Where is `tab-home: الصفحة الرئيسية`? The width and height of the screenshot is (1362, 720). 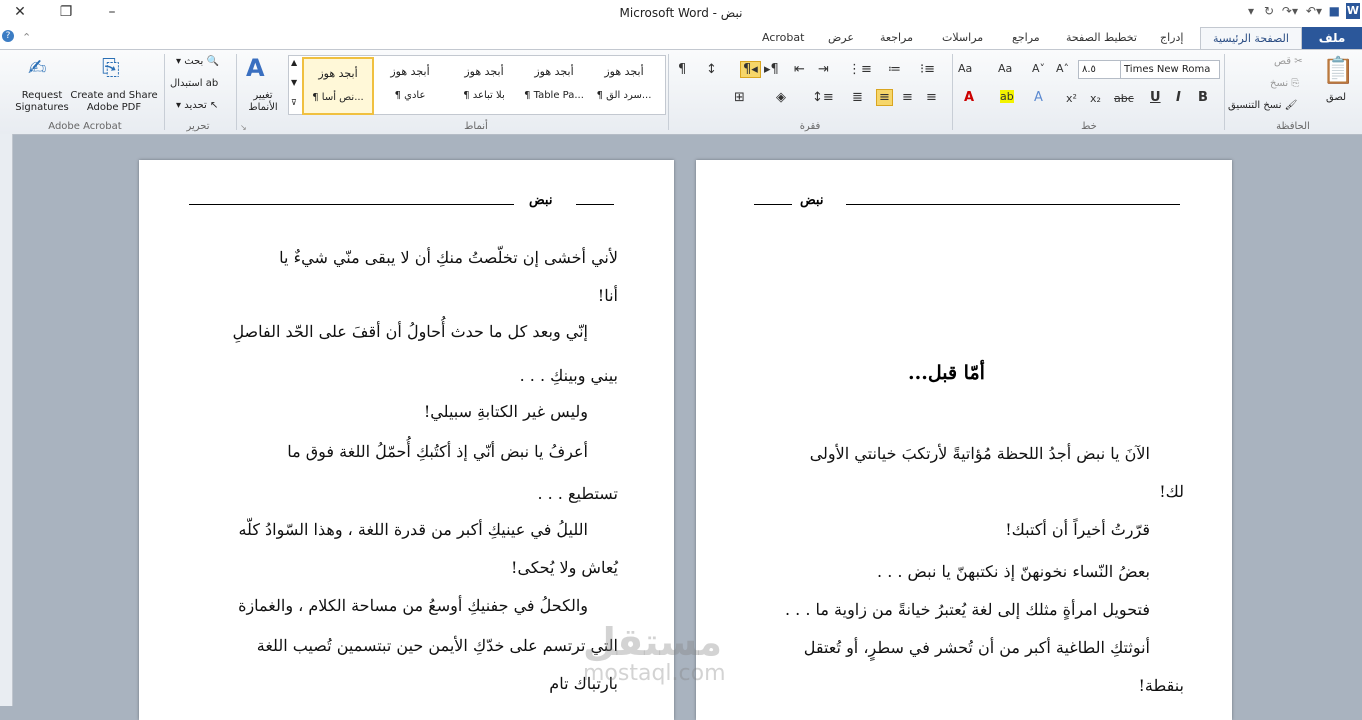 tab-home: الصفحة الرئيسية is located at coordinates (1251, 38).